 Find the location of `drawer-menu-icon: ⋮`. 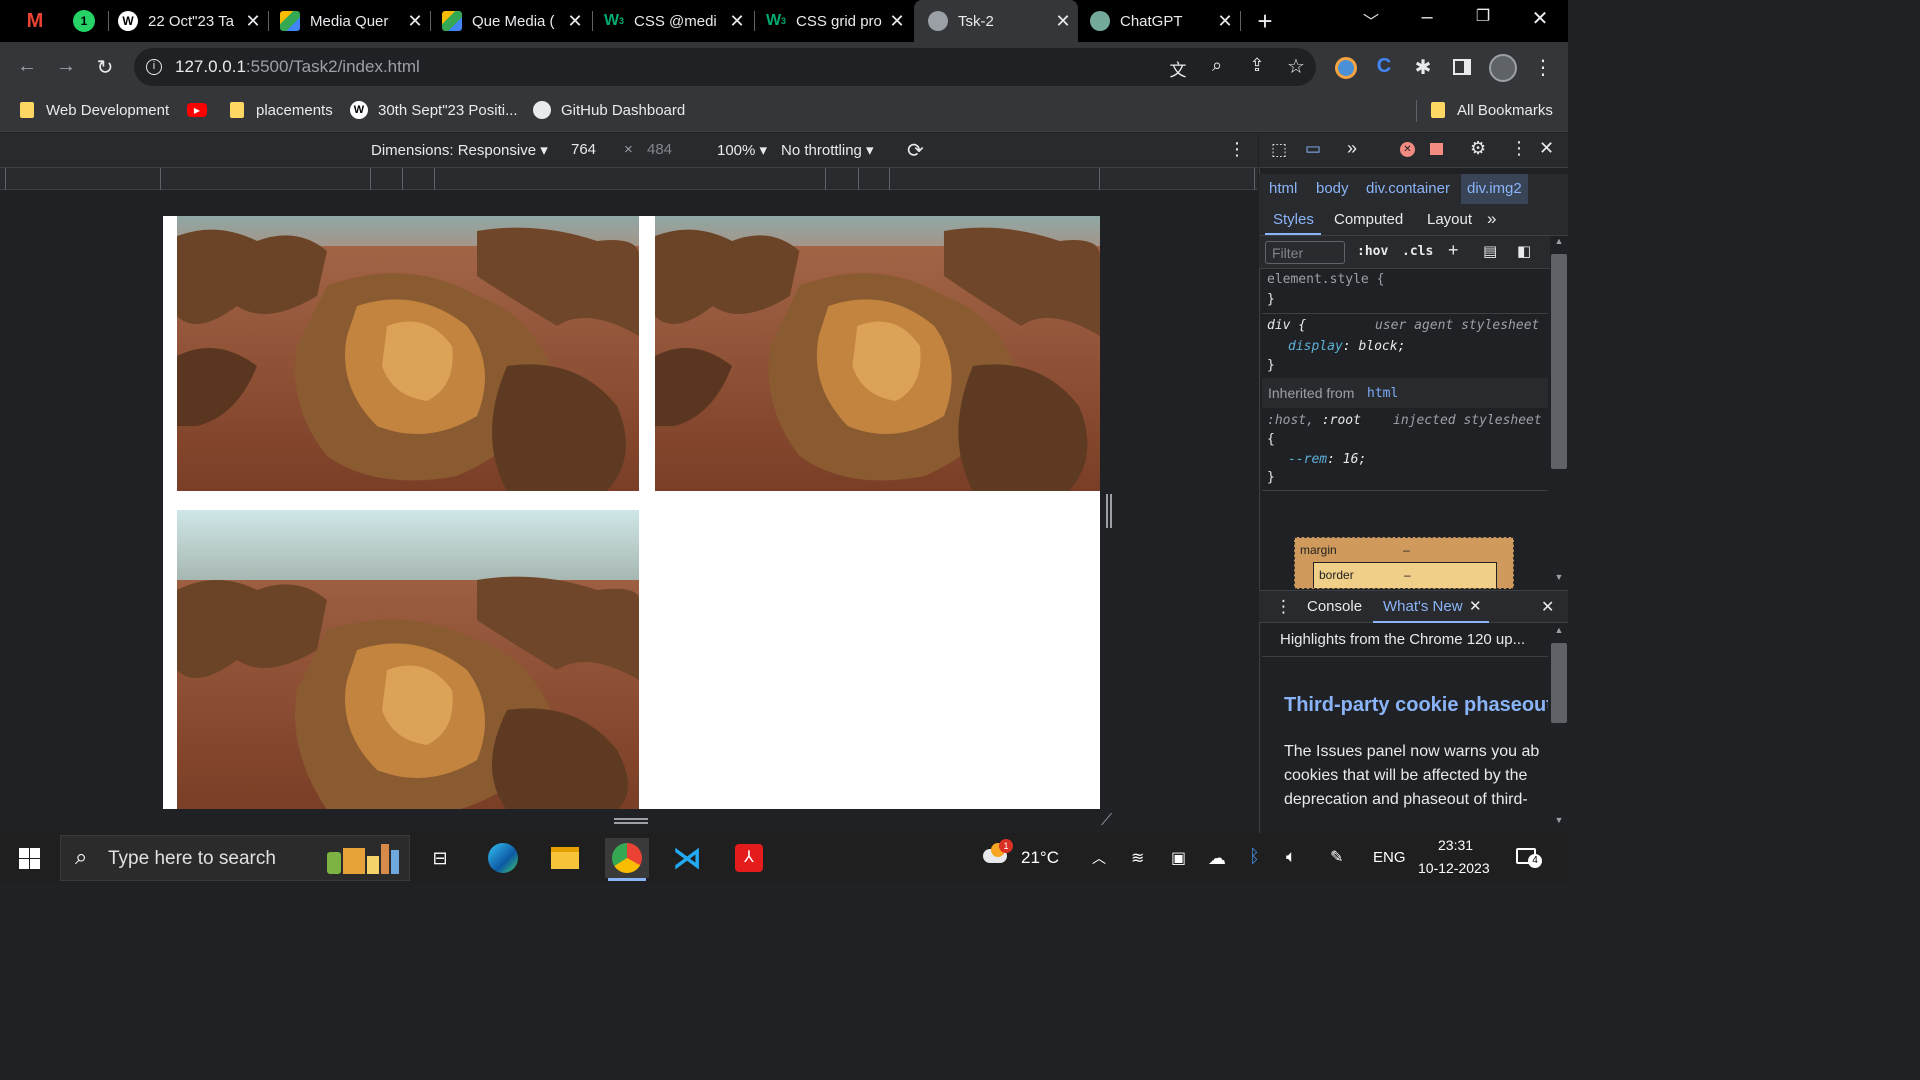

drawer-menu-icon: ⋮ is located at coordinates (1283, 607).